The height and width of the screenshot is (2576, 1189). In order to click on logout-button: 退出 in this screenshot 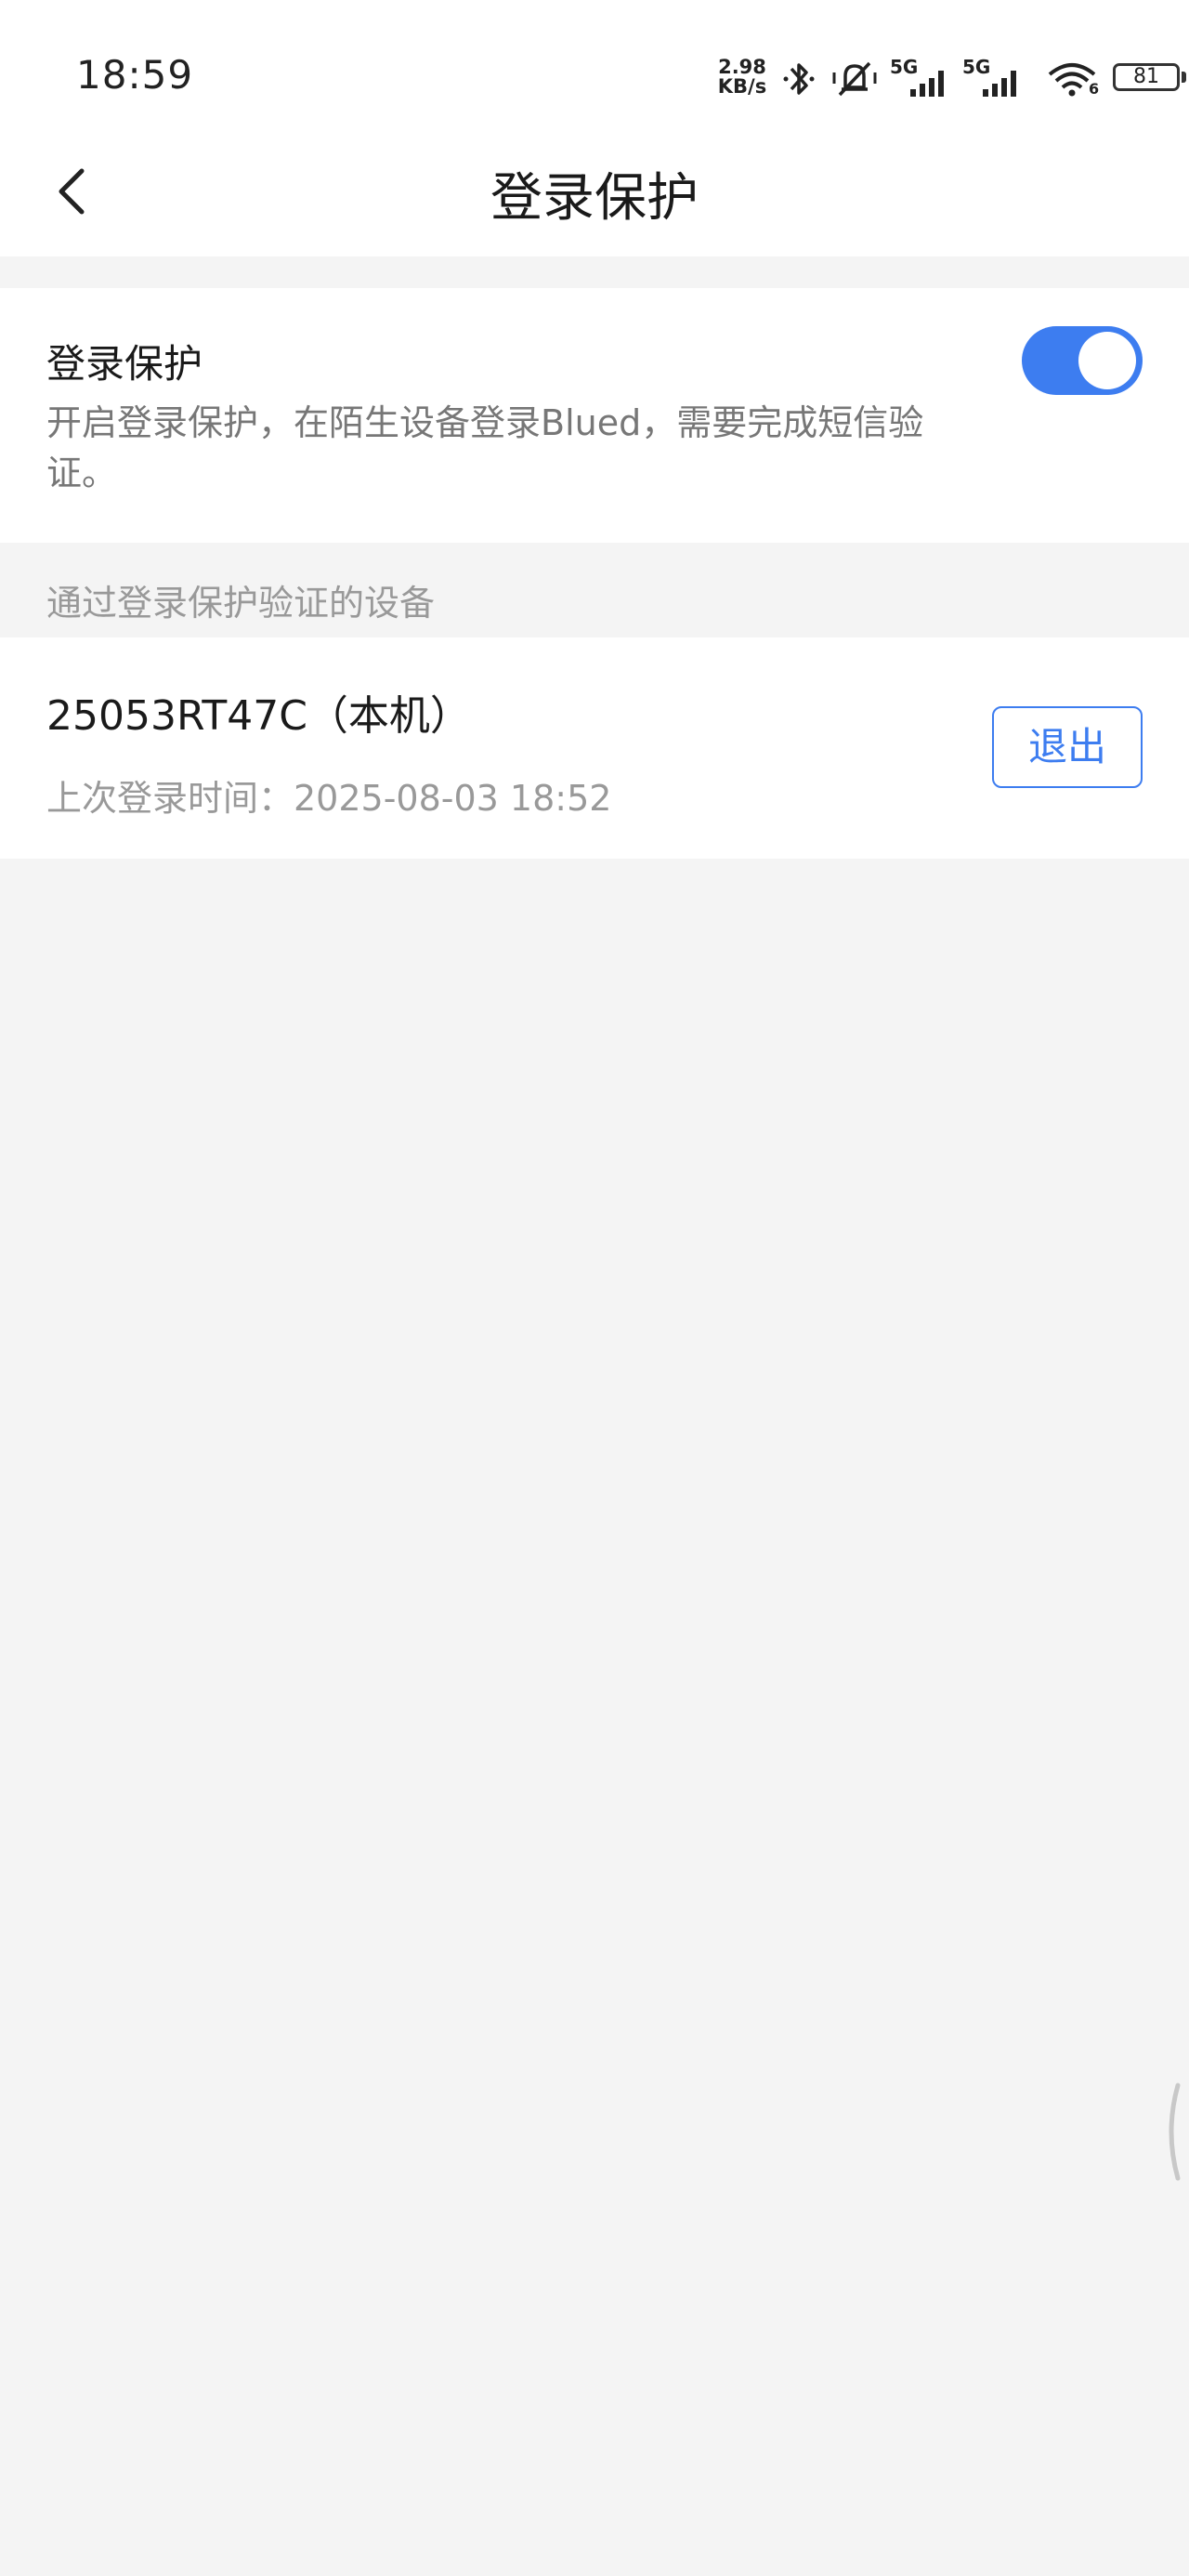, I will do `click(1067, 747)`.